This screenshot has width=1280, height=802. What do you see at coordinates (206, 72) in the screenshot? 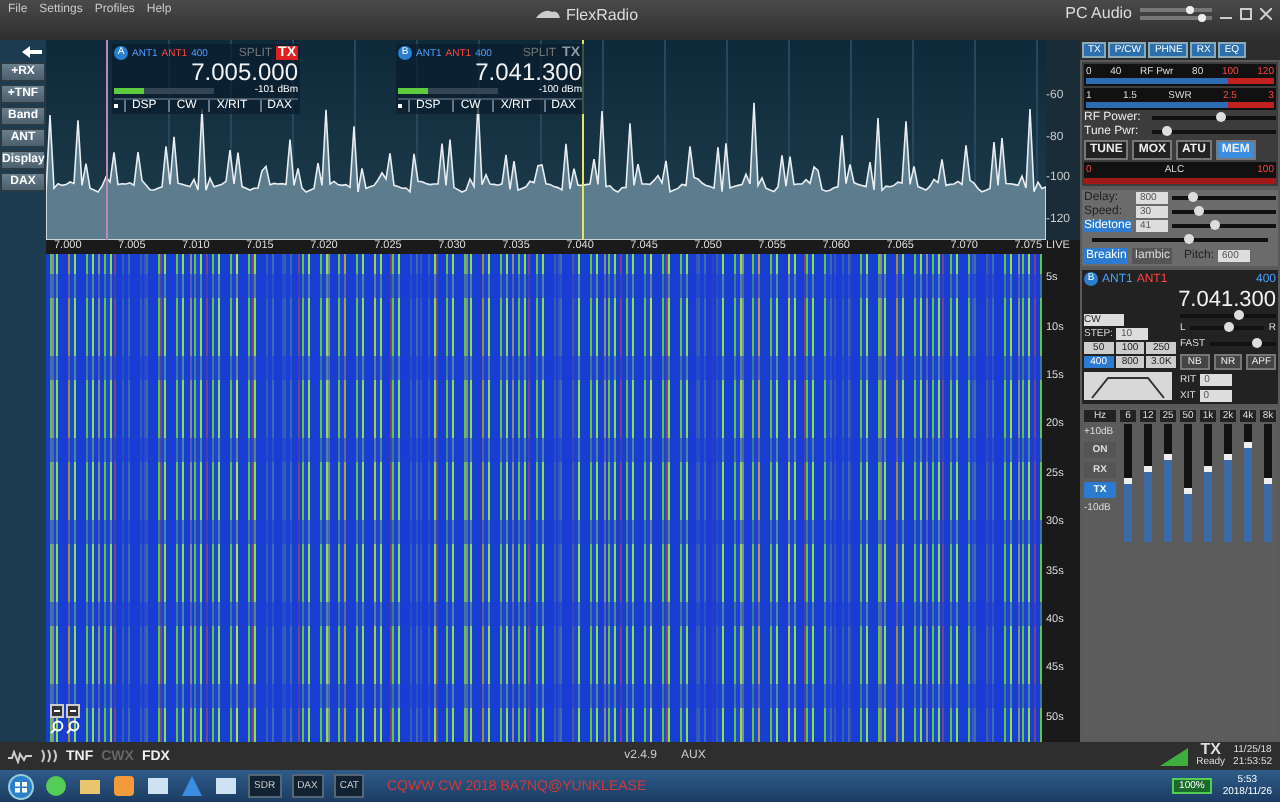
I see `frequency-display: 7.005.000` at bounding box center [206, 72].